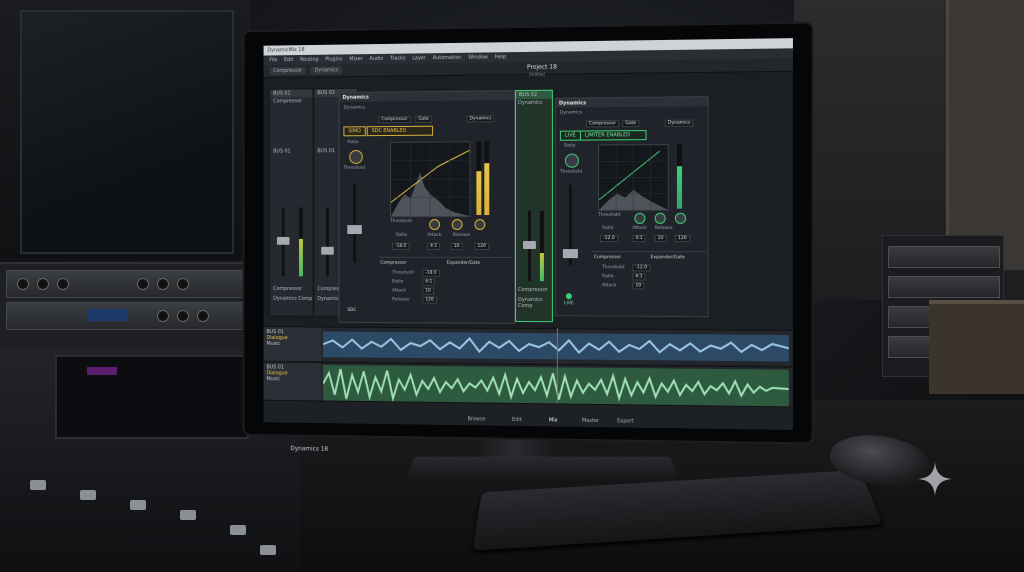 Image resolution: width=1024 pixels, height=572 pixels. What do you see at coordinates (125, 308) in the screenshot?
I see `outboard-rack` at bounding box center [125, 308].